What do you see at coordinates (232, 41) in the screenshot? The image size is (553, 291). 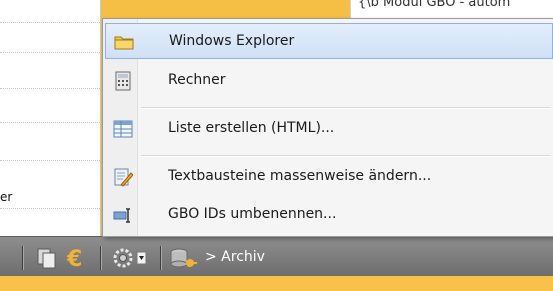 I see `menu-item-label: Windows Explorer` at bounding box center [232, 41].